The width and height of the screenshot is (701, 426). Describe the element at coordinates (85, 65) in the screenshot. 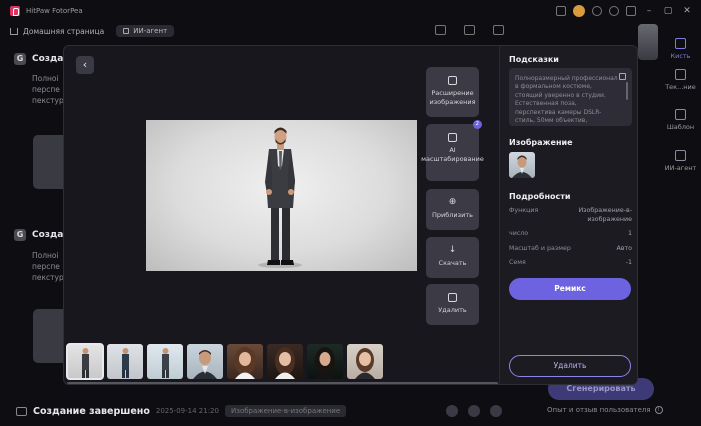

I see `back-button: ‹` at that location.